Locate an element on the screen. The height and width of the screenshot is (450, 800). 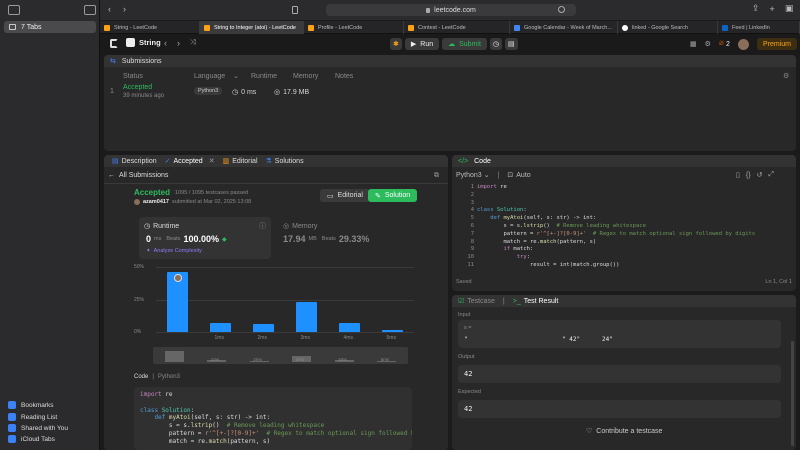
tab-string-to-integer: String to Integer (atoi) - LeetCode is located at coordinates (252, 27).